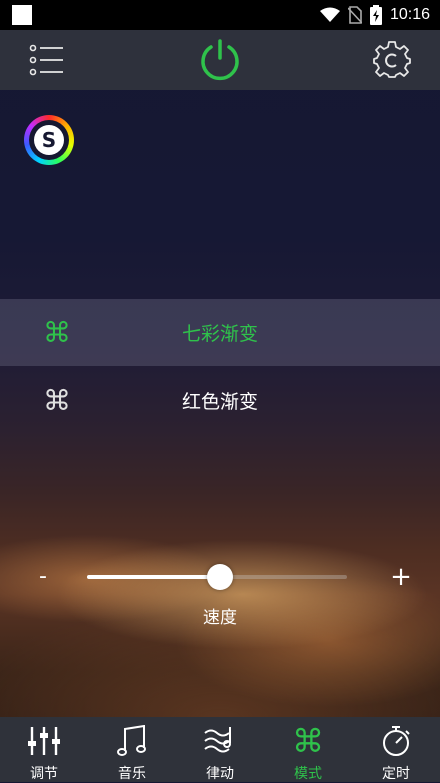 This screenshot has height=783, width=440. Describe the element at coordinates (329, 14) in the screenshot. I see `wifi-icon` at that location.